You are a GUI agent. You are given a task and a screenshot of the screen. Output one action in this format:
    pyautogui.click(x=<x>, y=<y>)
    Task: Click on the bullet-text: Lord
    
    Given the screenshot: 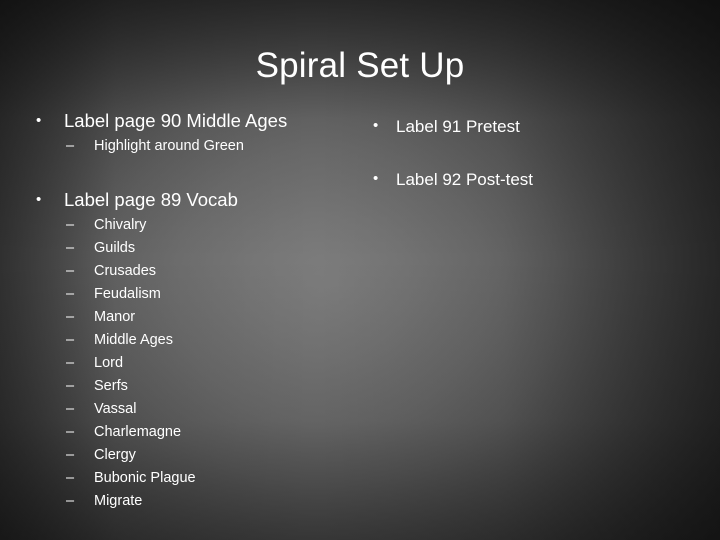 What is the action you would take?
    pyautogui.click(x=109, y=363)
    